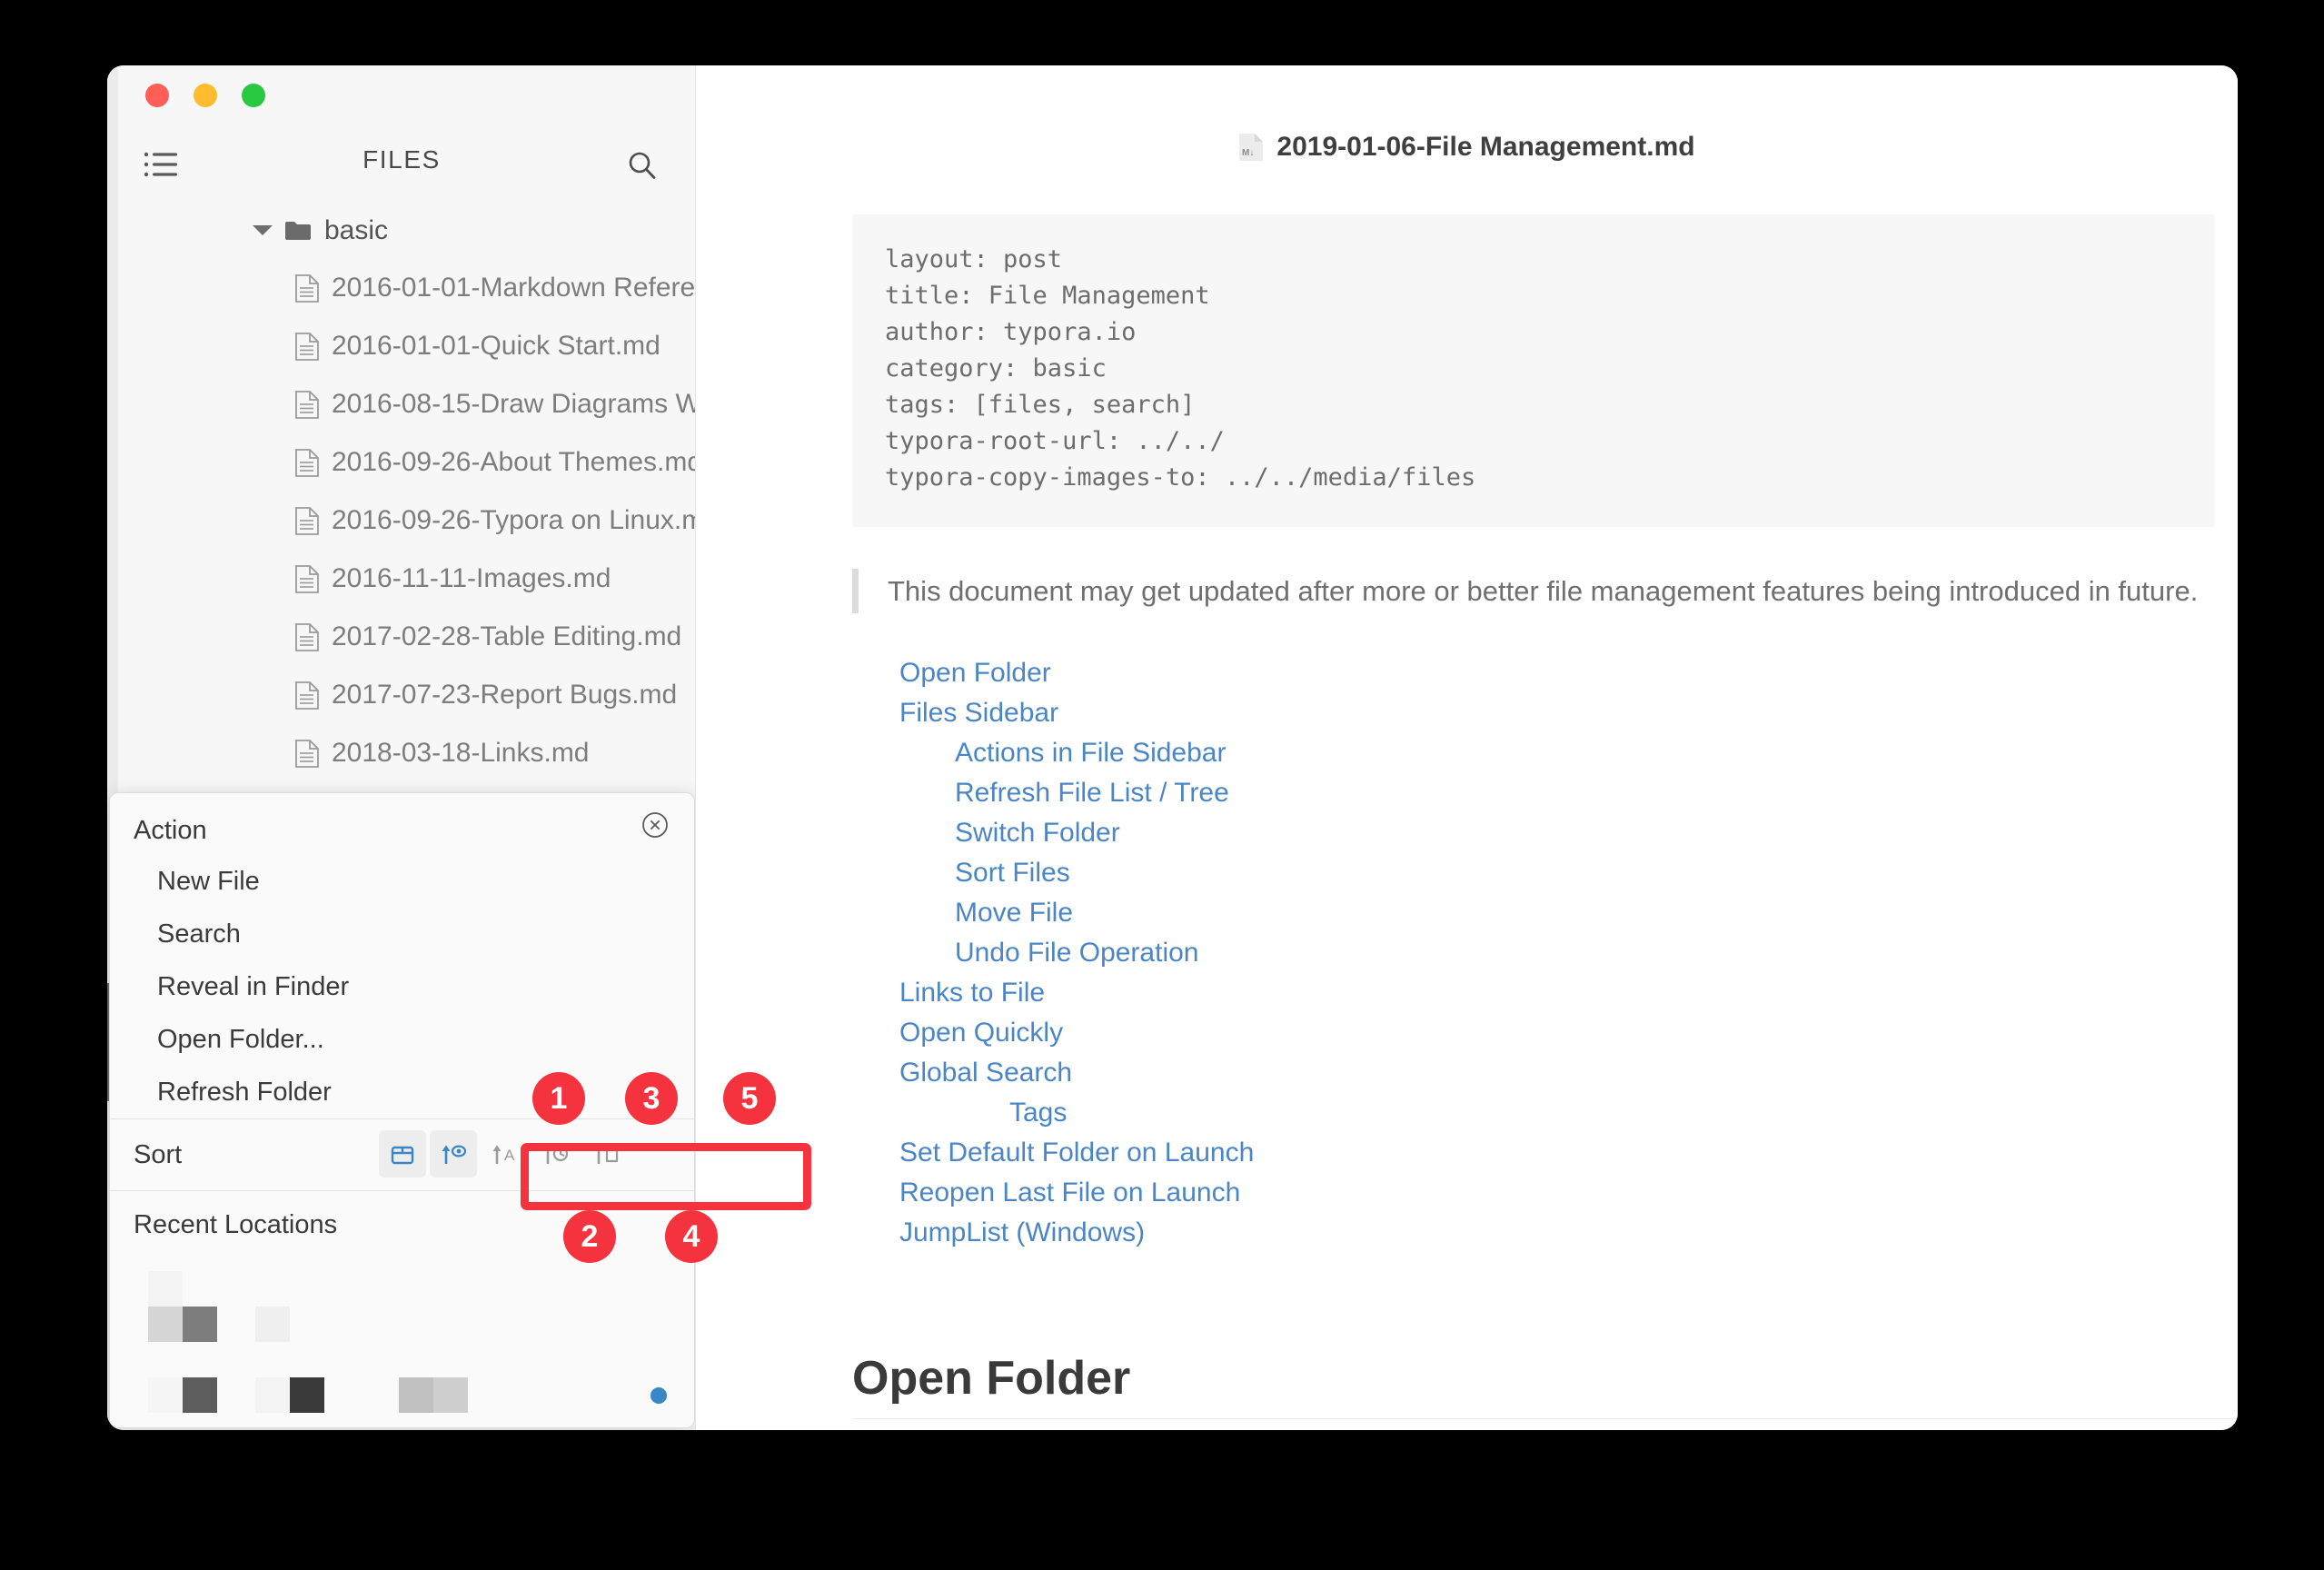 The image size is (2324, 1570). Describe the element at coordinates (356, 229) in the screenshot. I see `folder-label: basic` at that location.